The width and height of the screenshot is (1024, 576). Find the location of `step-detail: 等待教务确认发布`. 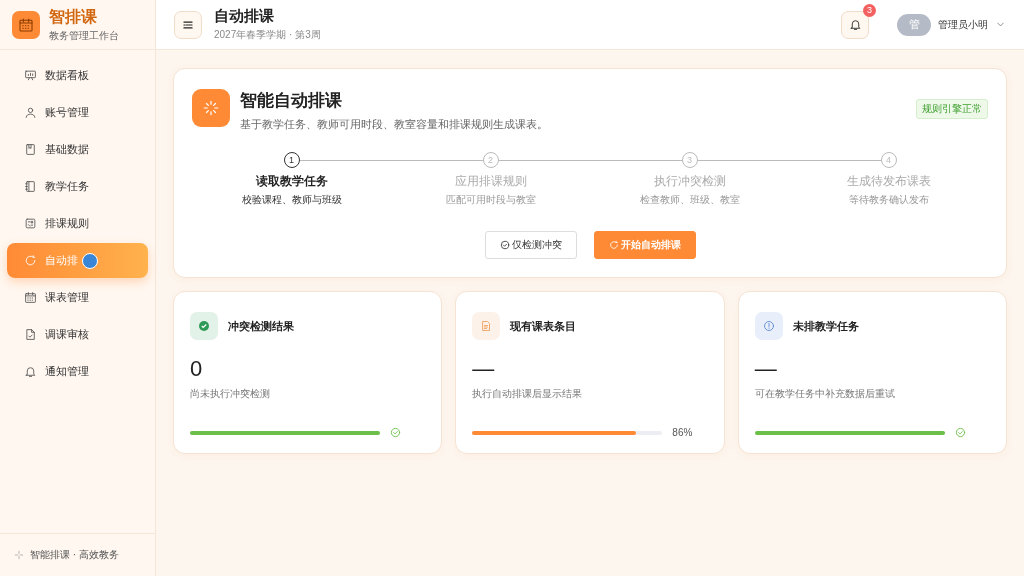

step-detail: 等待教务确认发布 is located at coordinates (888, 200).